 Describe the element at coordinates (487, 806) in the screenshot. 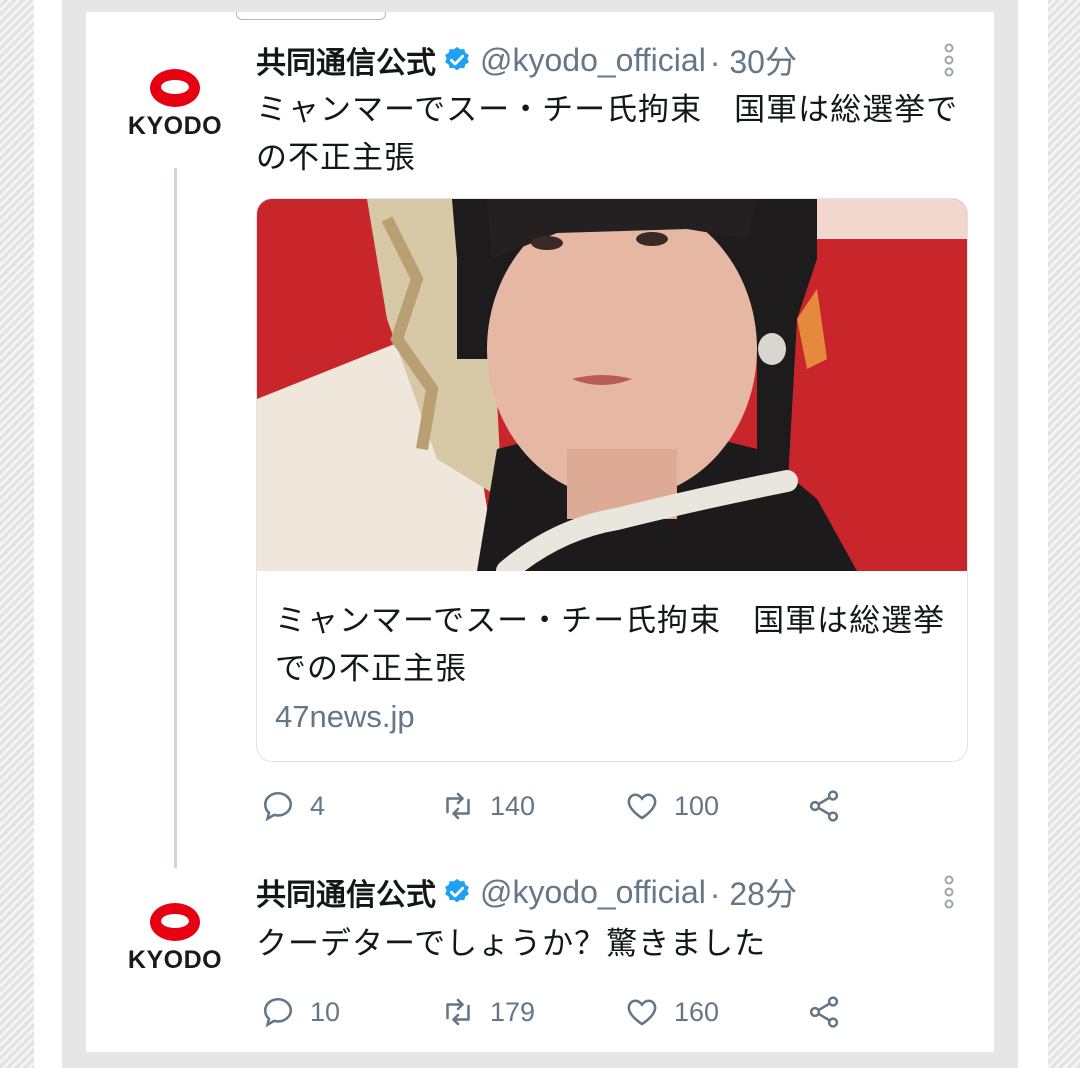

I see `retweet-button: 140` at that location.